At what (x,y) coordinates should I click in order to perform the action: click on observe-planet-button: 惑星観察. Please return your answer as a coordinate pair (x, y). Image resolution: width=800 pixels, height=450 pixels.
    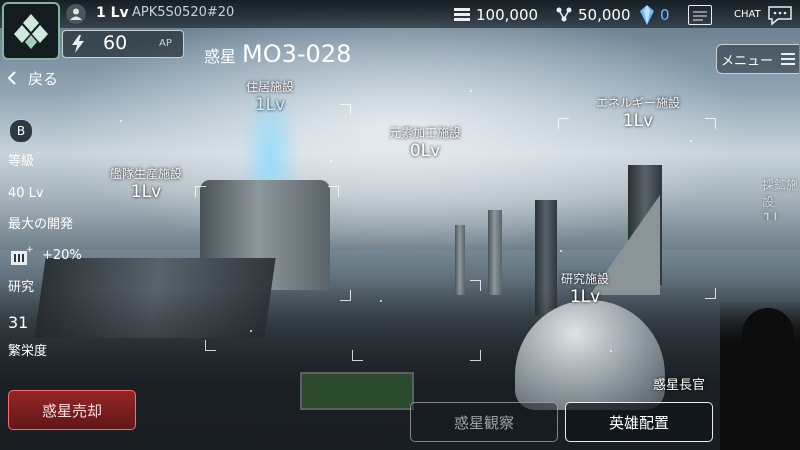
    Looking at the image, I should click on (484, 422).